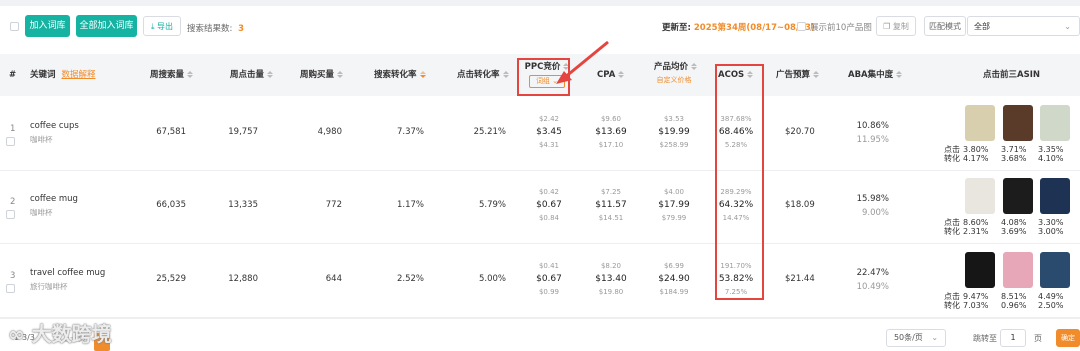 This screenshot has height=351, width=1080. I want to click on col-click-conversion: 点击转化率, so click(483, 75).